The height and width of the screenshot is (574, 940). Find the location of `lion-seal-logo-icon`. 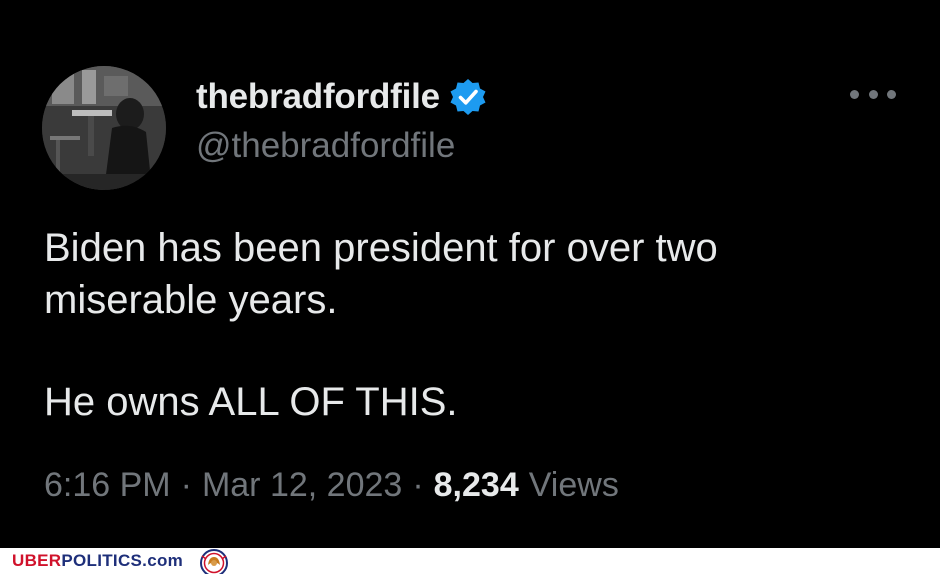

lion-seal-logo-icon is located at coordinates (214, 561).